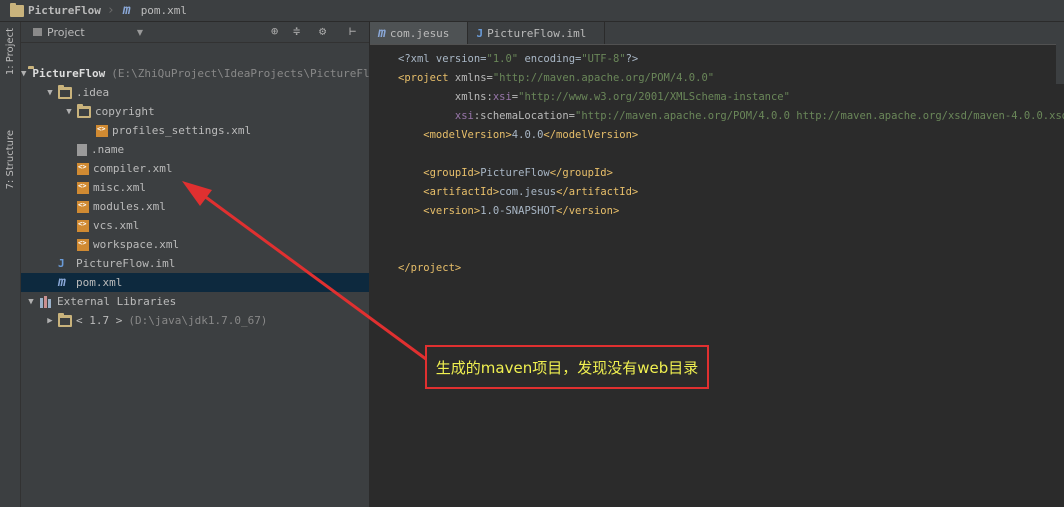  I want to click on tree-item-label: .idea, so click(93, 92).